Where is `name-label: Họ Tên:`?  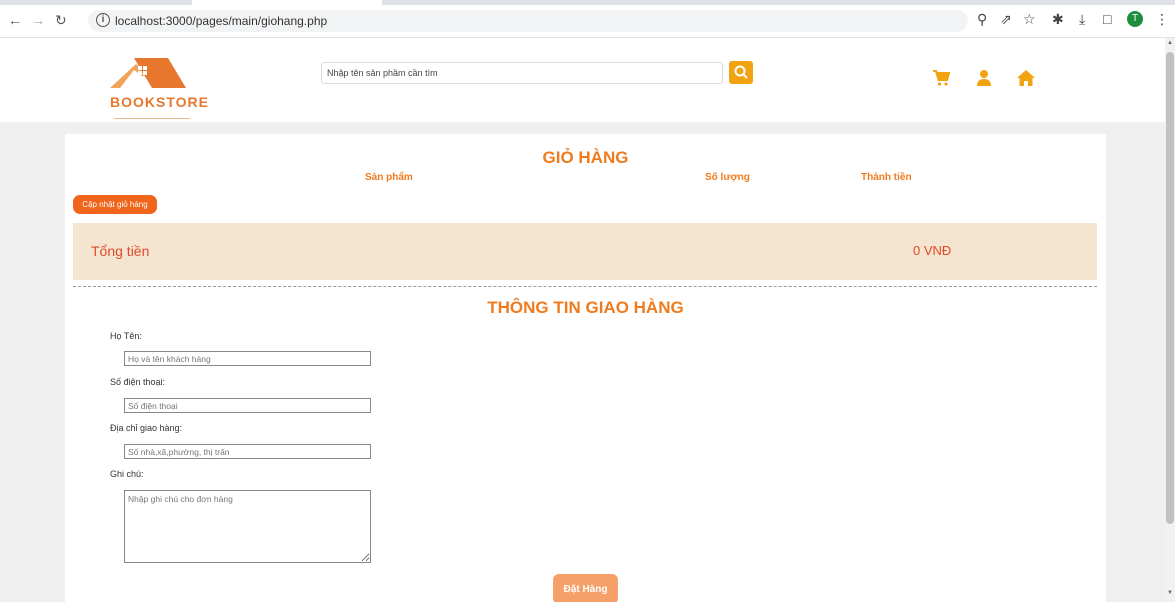
name-label: Họ Tên: is located at coordinates (126, 336).